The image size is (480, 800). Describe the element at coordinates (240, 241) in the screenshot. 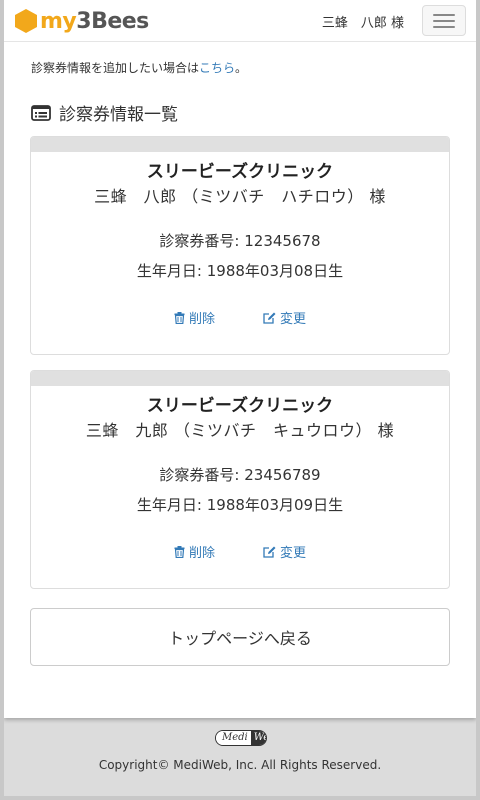

I see `card-number: 診察券番号: 12345678` at that location.